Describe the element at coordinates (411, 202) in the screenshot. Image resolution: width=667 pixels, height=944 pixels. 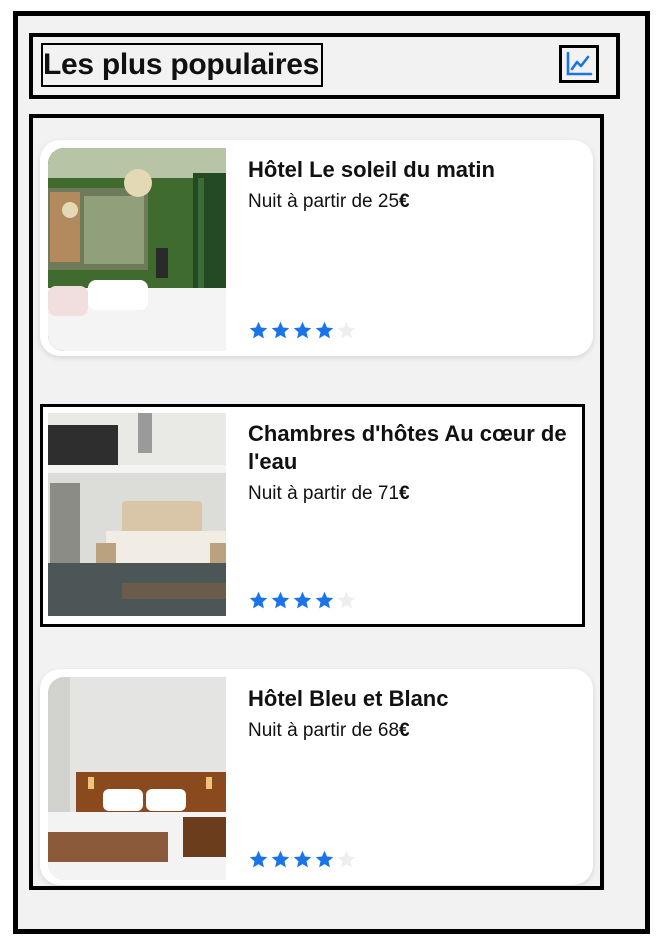
I see `hotel-price: Nuit à partir de 25€` at that location.